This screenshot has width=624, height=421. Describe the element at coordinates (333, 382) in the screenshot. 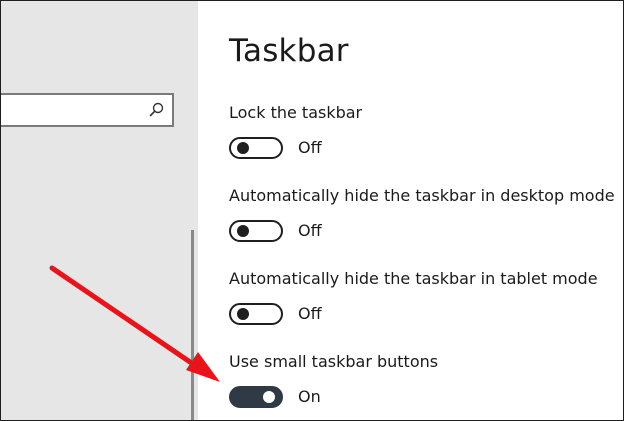

I see `setting-small-buttons: Use small taskbar buttons On` at that location.